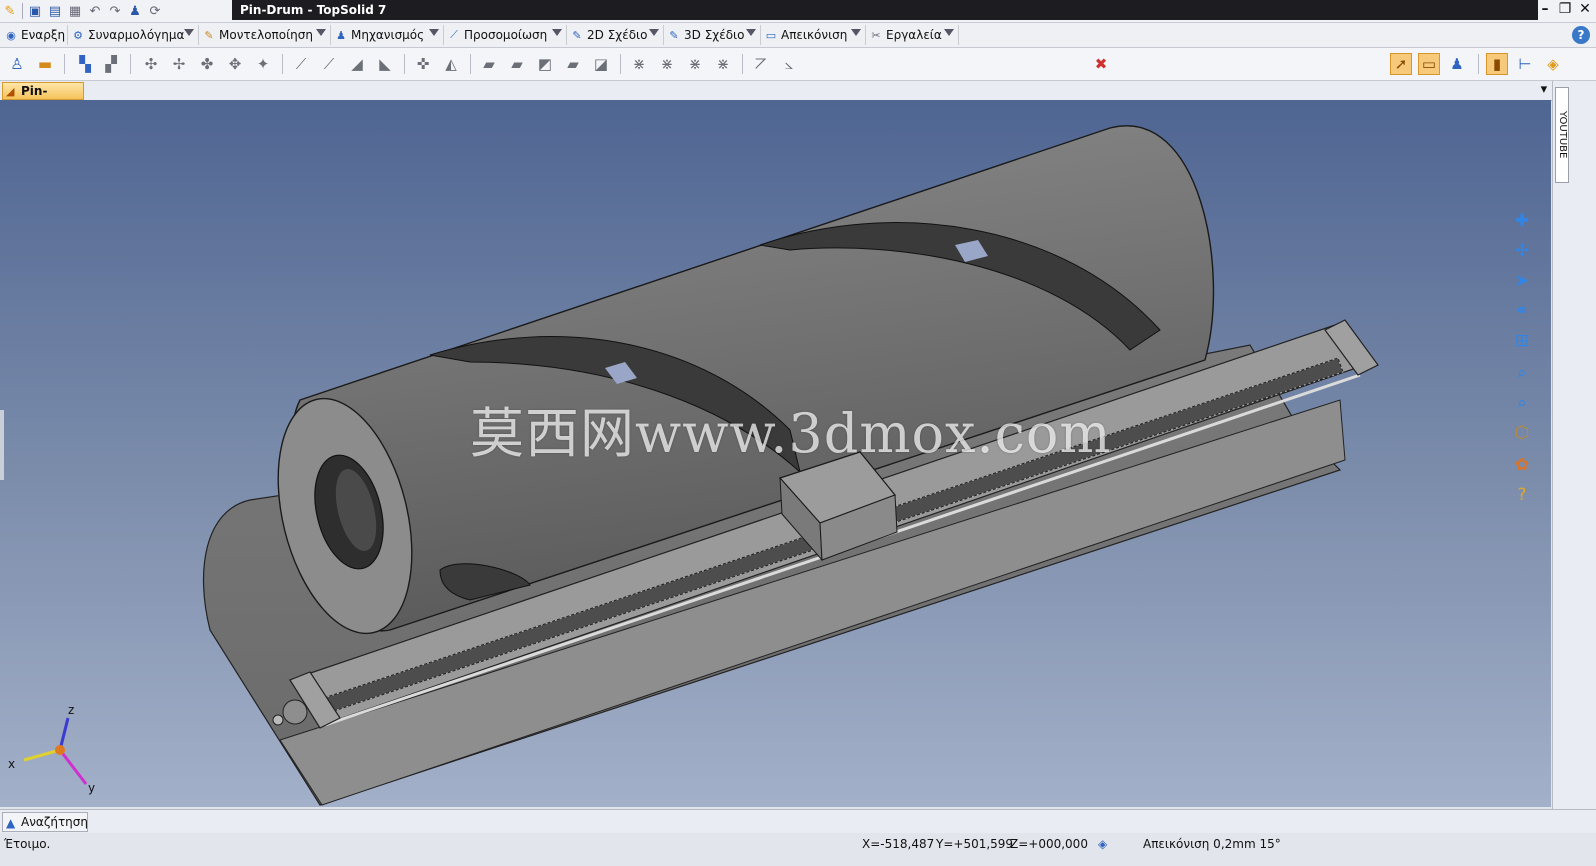 This screenshot has height=866, width=1596. What do you see at coordinates (1565, 9) in the screenshot?
I see `restore-icon: ❐` at bounding box center [1565, 9].